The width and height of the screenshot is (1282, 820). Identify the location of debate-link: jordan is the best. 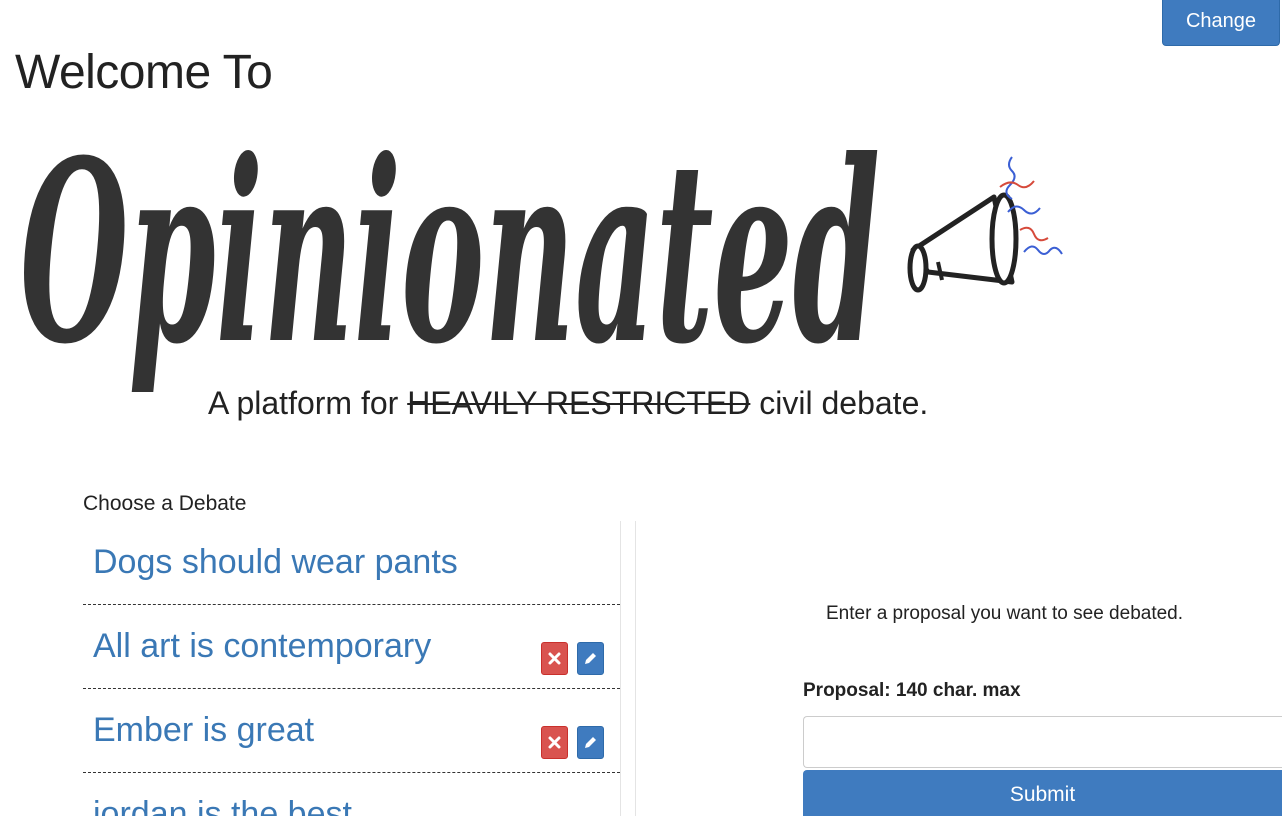
(222, 805).